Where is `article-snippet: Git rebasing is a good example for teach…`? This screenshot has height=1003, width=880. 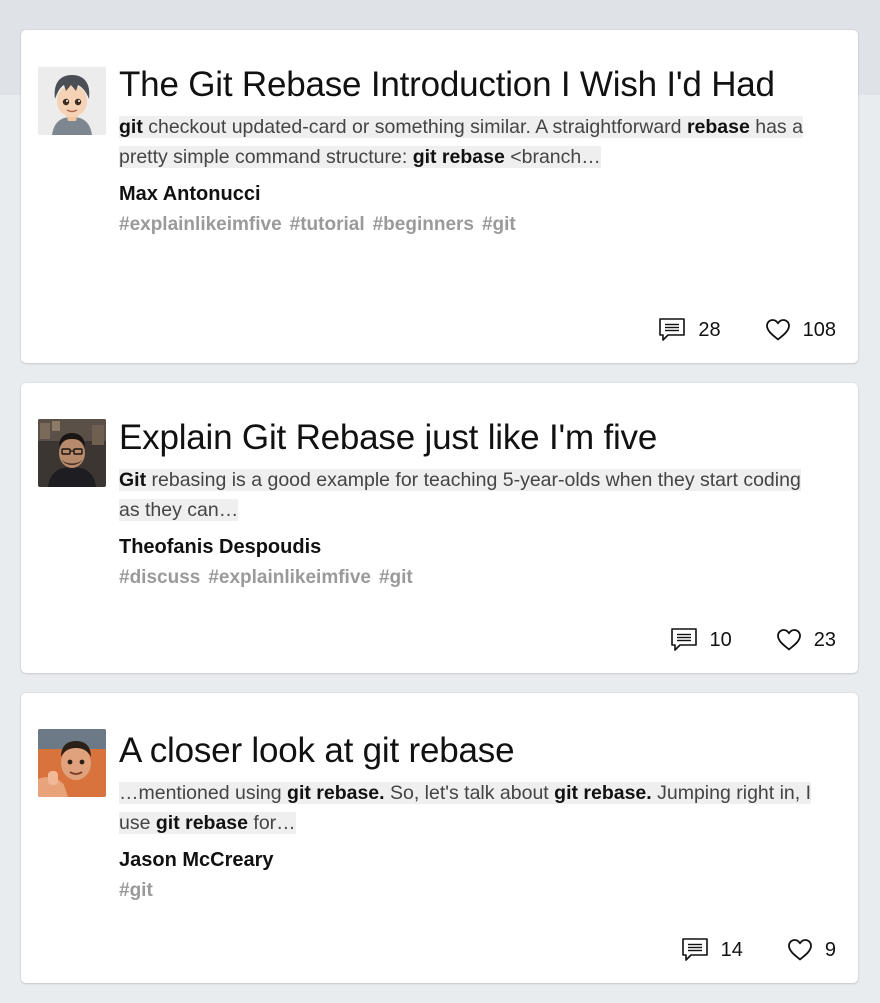 article-snippet: Git rebasing is a good example for teach… is located at coordinates (469, 495).